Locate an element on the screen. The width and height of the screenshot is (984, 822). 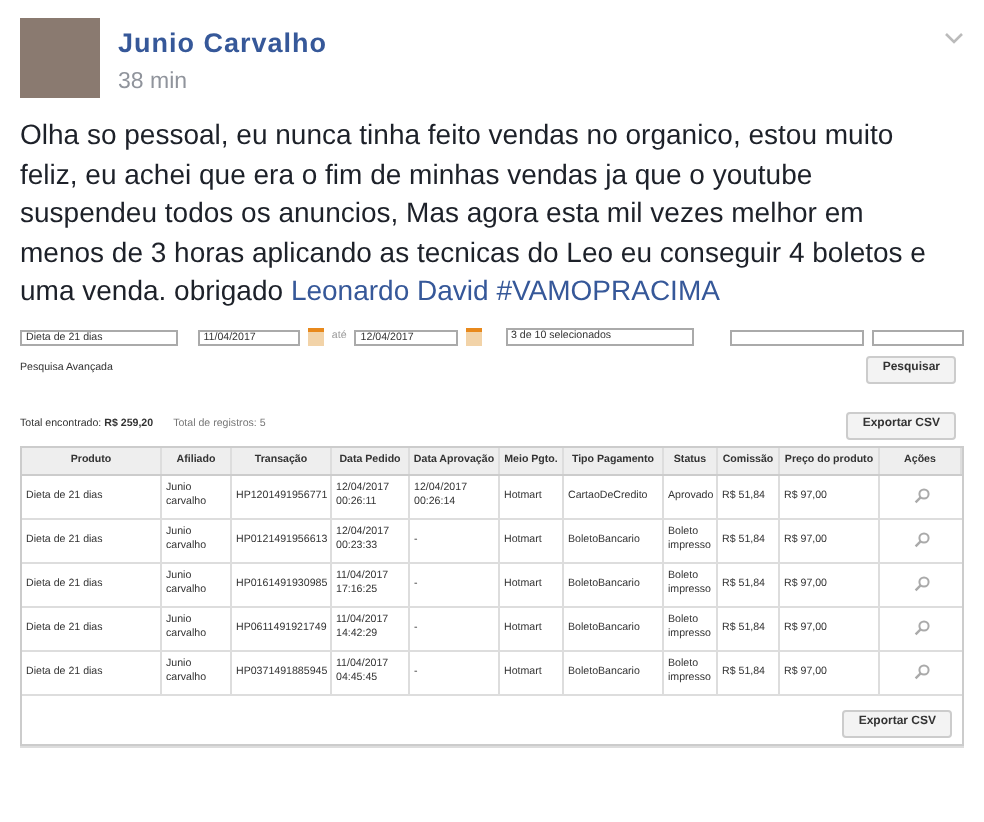
author-name: Junio Carvalho is located at coordinates (223, 44).